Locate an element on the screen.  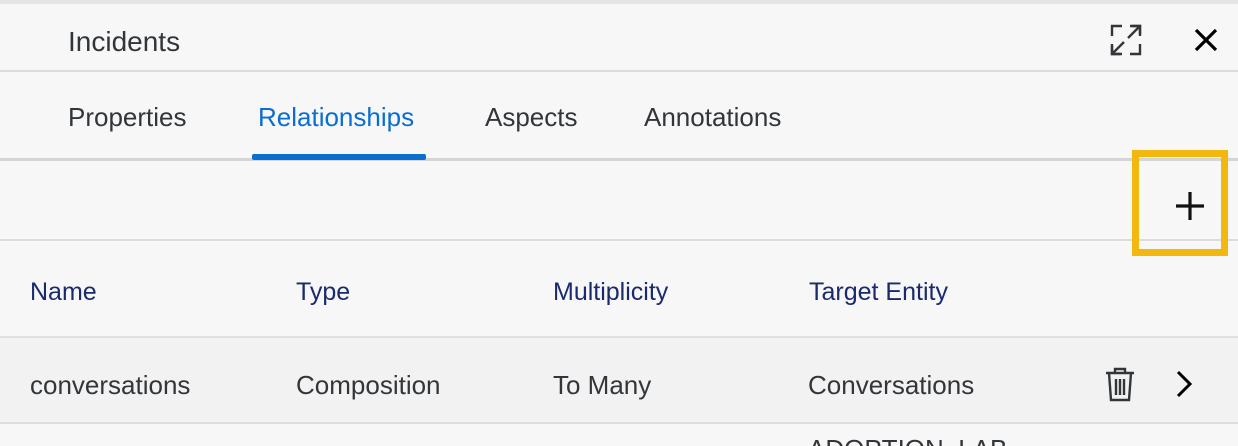
cell-multiplicity: To Many is located at coordinates (602, 385).